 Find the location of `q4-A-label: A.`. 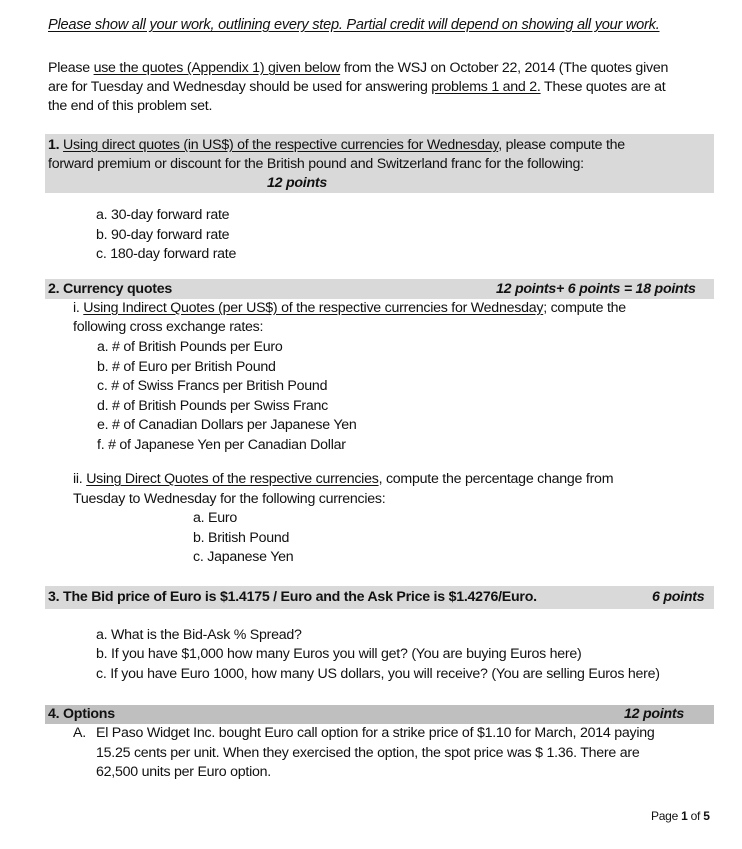

q4-A-label: A. is located at coordinates (79, 733).